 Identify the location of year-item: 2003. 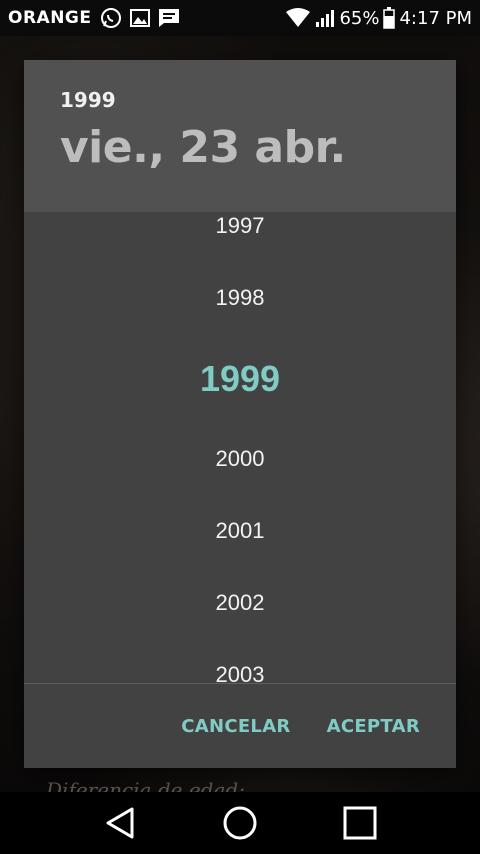
(240, 672).